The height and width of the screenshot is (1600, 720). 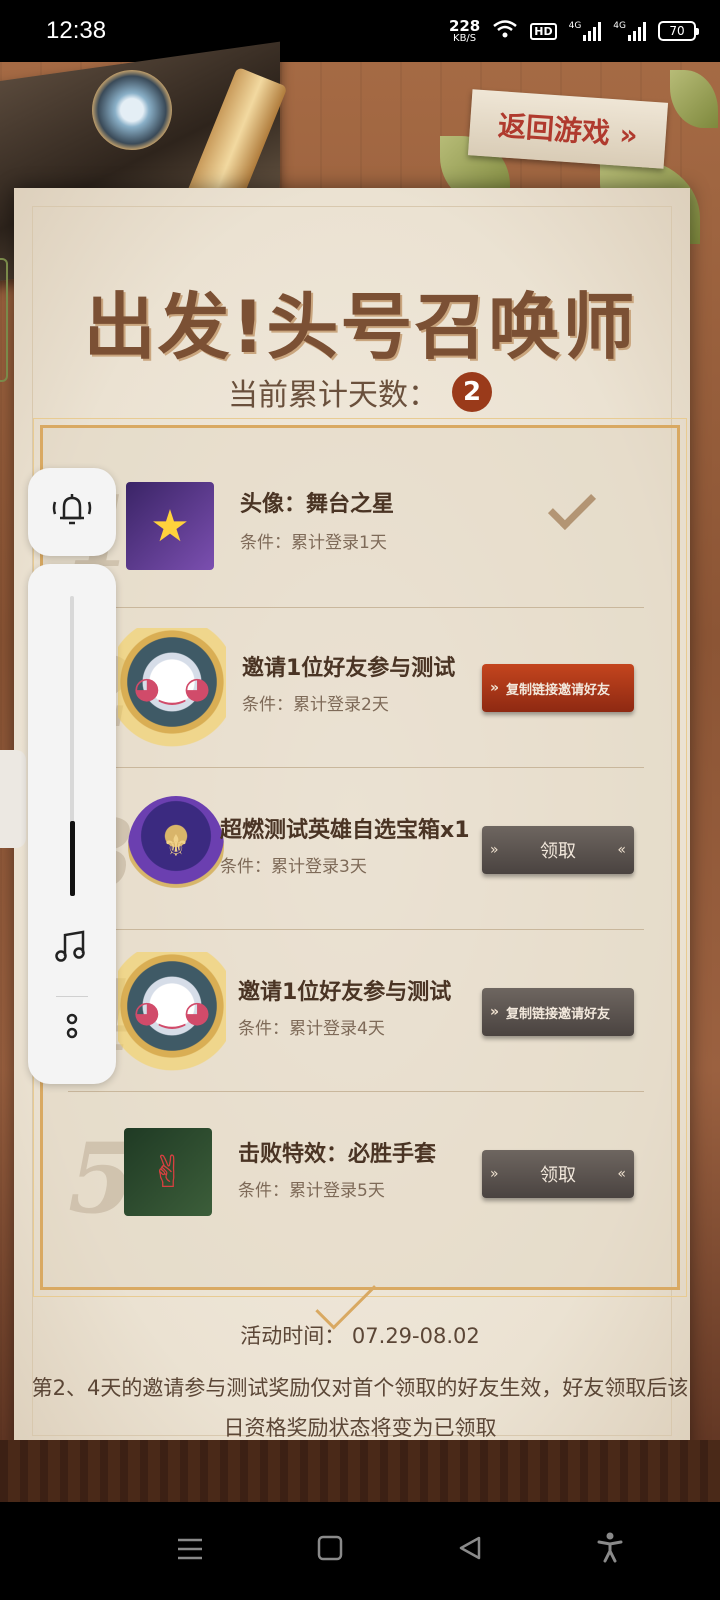 What do you see at coordinates (311, 1029) in the screenshot?
I see `reward-condition: 条件：累计登录4天` at bounding box center [311, 1029].